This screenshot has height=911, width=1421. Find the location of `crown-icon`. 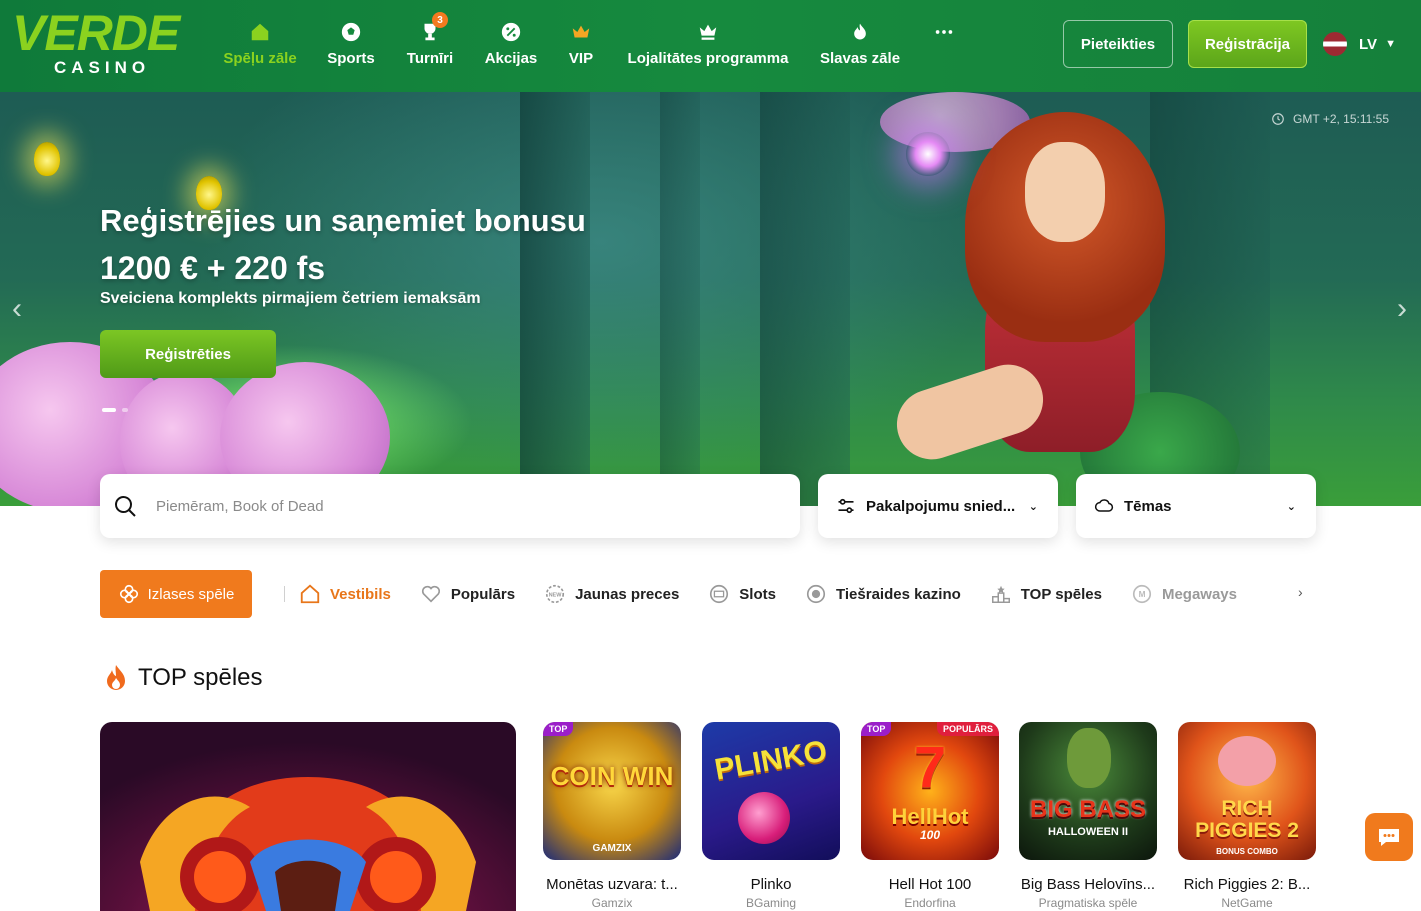

crown-icon is located at coordinates (581, 32).